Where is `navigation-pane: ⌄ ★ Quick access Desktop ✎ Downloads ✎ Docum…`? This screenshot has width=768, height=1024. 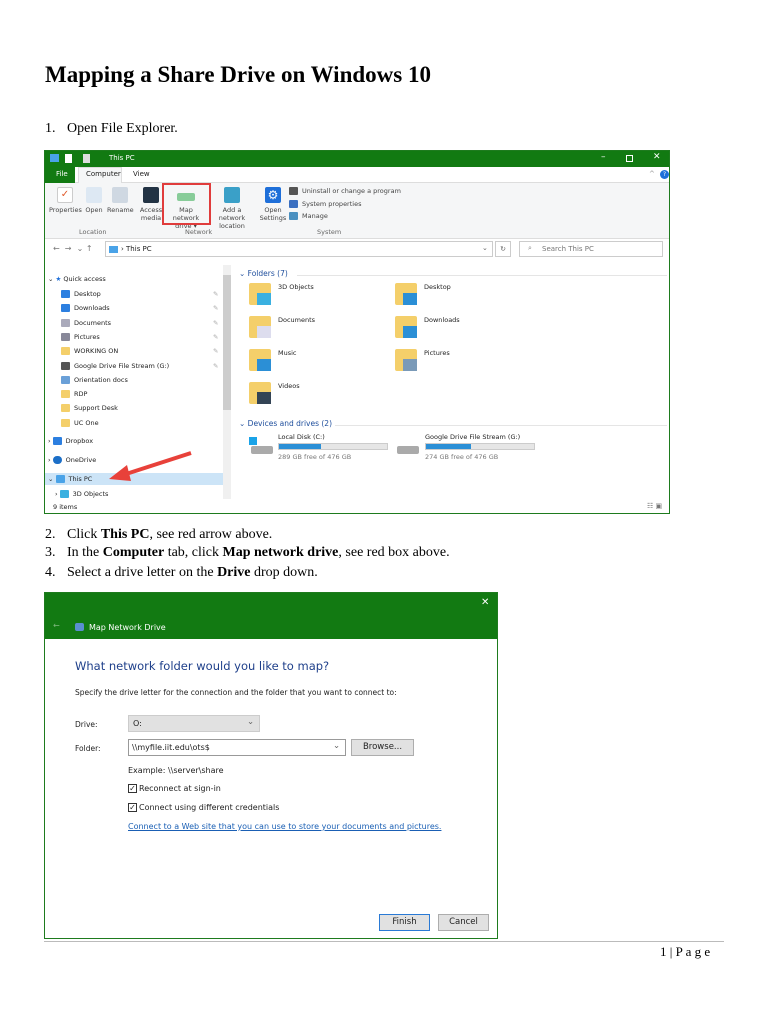 navigation-pane: ⌄ ★ Quick access Desktop ✎ Downloads ✎ Docum… is located at coordinates (138, 383).